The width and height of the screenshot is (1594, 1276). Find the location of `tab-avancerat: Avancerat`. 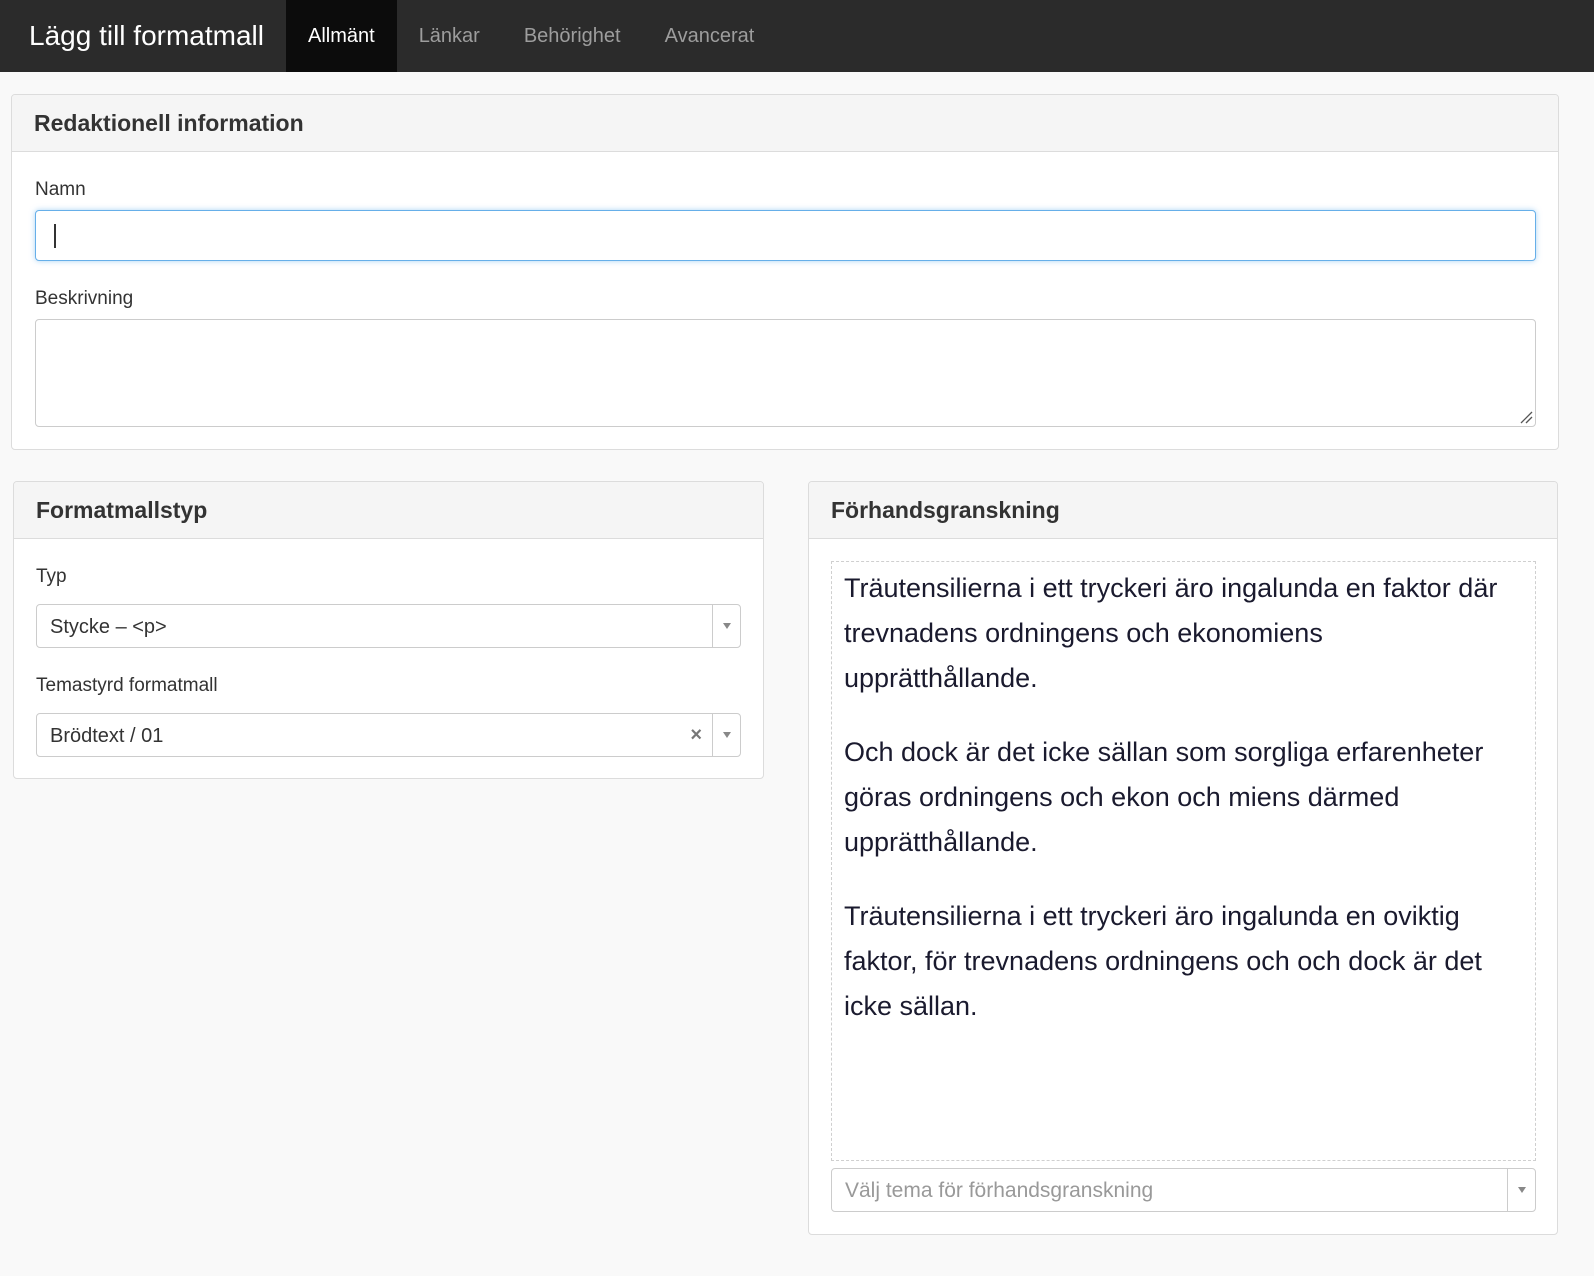

tab-avancerat: Avancerat is located at coordinates (710, 36).